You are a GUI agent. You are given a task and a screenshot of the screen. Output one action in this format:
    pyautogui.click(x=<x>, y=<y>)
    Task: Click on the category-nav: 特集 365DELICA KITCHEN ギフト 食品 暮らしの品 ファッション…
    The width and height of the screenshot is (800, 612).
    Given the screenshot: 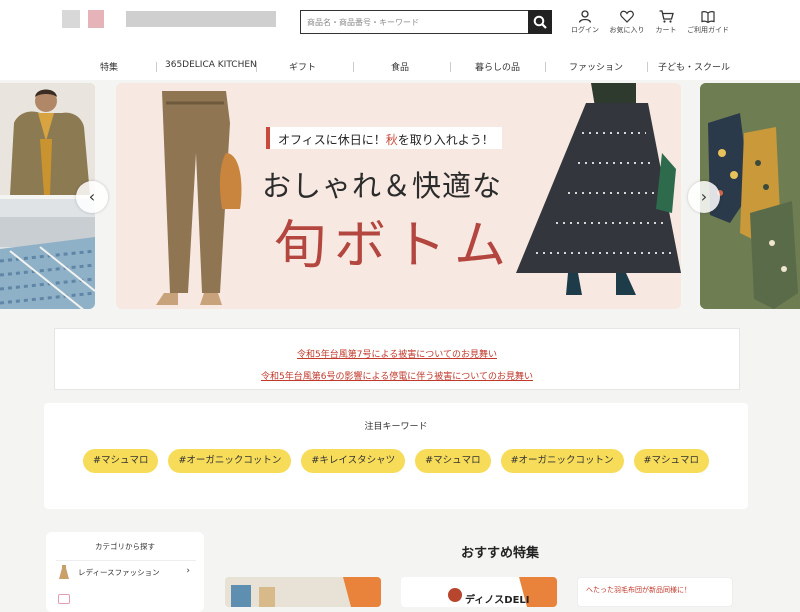 What is the action you would take?
    pyautogui.click(x=400, y=65)
    